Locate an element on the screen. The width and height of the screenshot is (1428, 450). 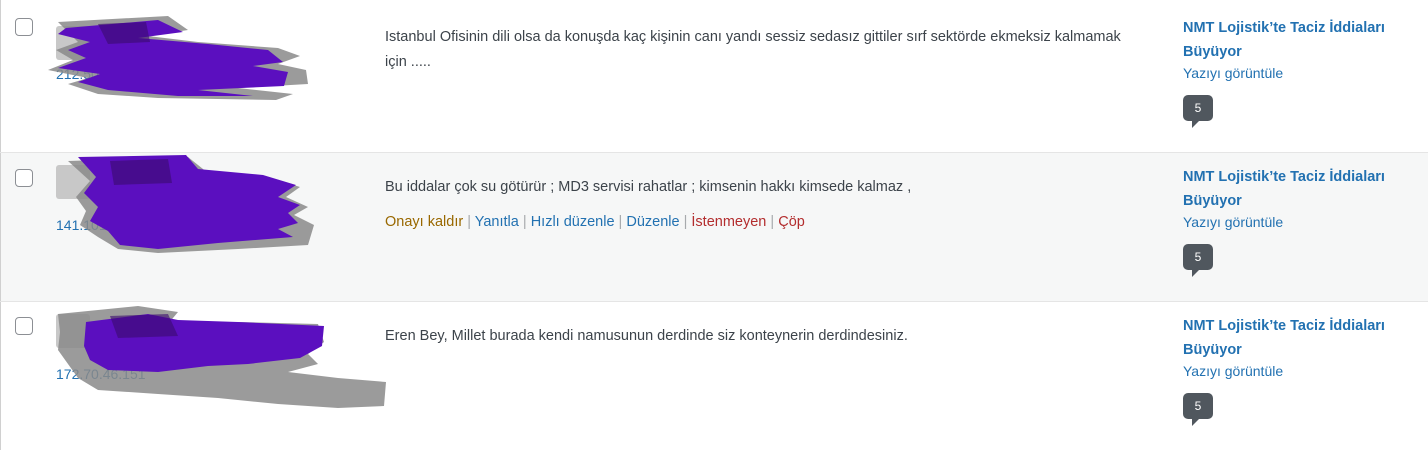
author-ip: 212.50.248.128 is located at coordinates (104, 74).